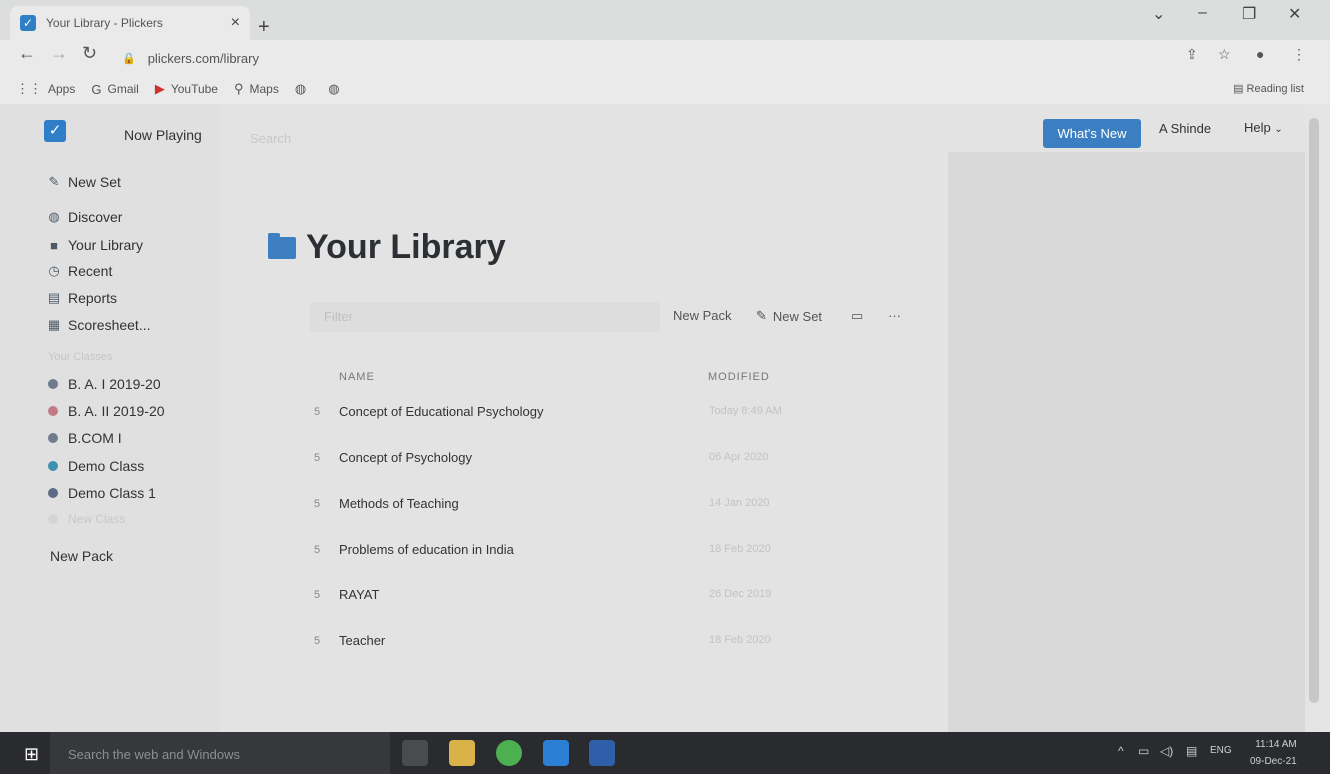 Image resolution: width=1330 pixels, height=774 pixels. What do you see at coordinates (1192, 54) in the screenshot?
I see `share-icon: ⇪` at bounding box center [1192, 54].